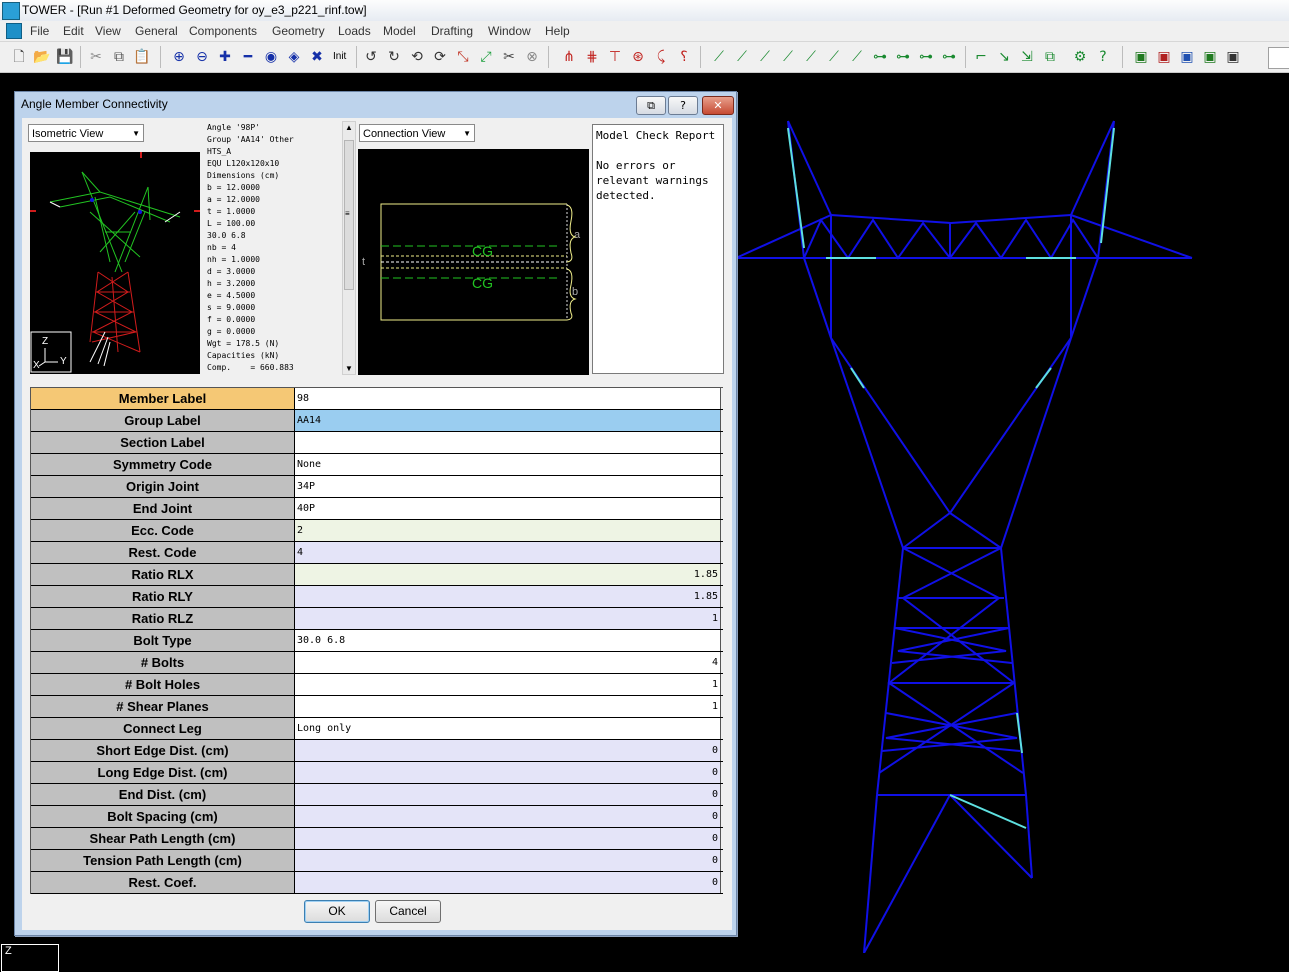 The height and width of the screenshot is (972, 1289). What do you see at coordinates (337, 911) in the screenshot?
I see `ok-button: OK` at bounding box center [337, 911].